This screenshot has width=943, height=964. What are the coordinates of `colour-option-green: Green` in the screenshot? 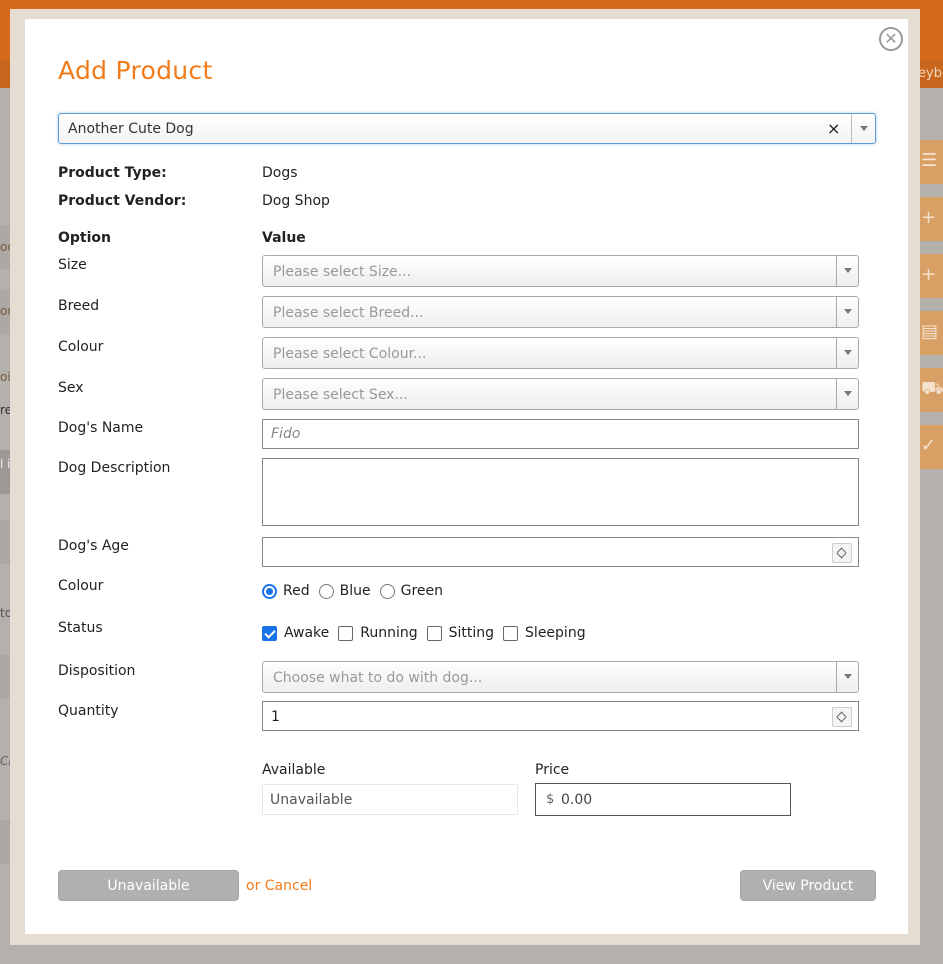 It's located at (411, 591).